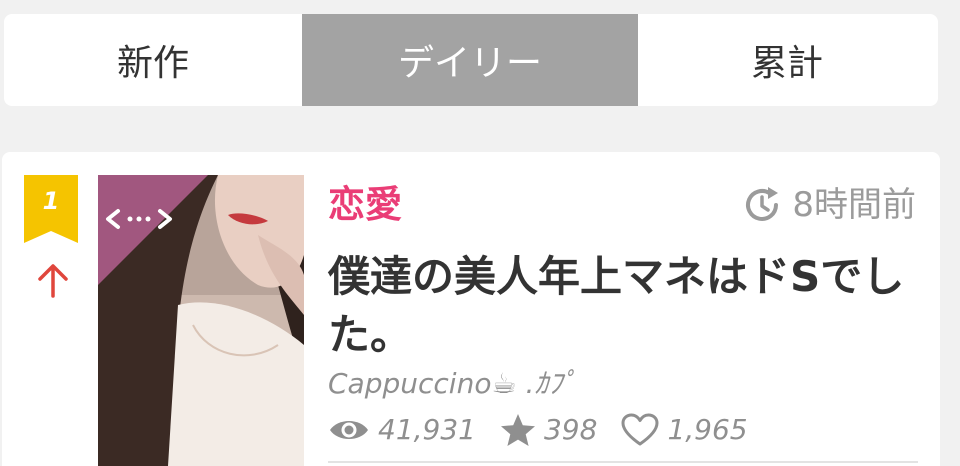  I want to click on tab-total: 累計, so click(787, 60).